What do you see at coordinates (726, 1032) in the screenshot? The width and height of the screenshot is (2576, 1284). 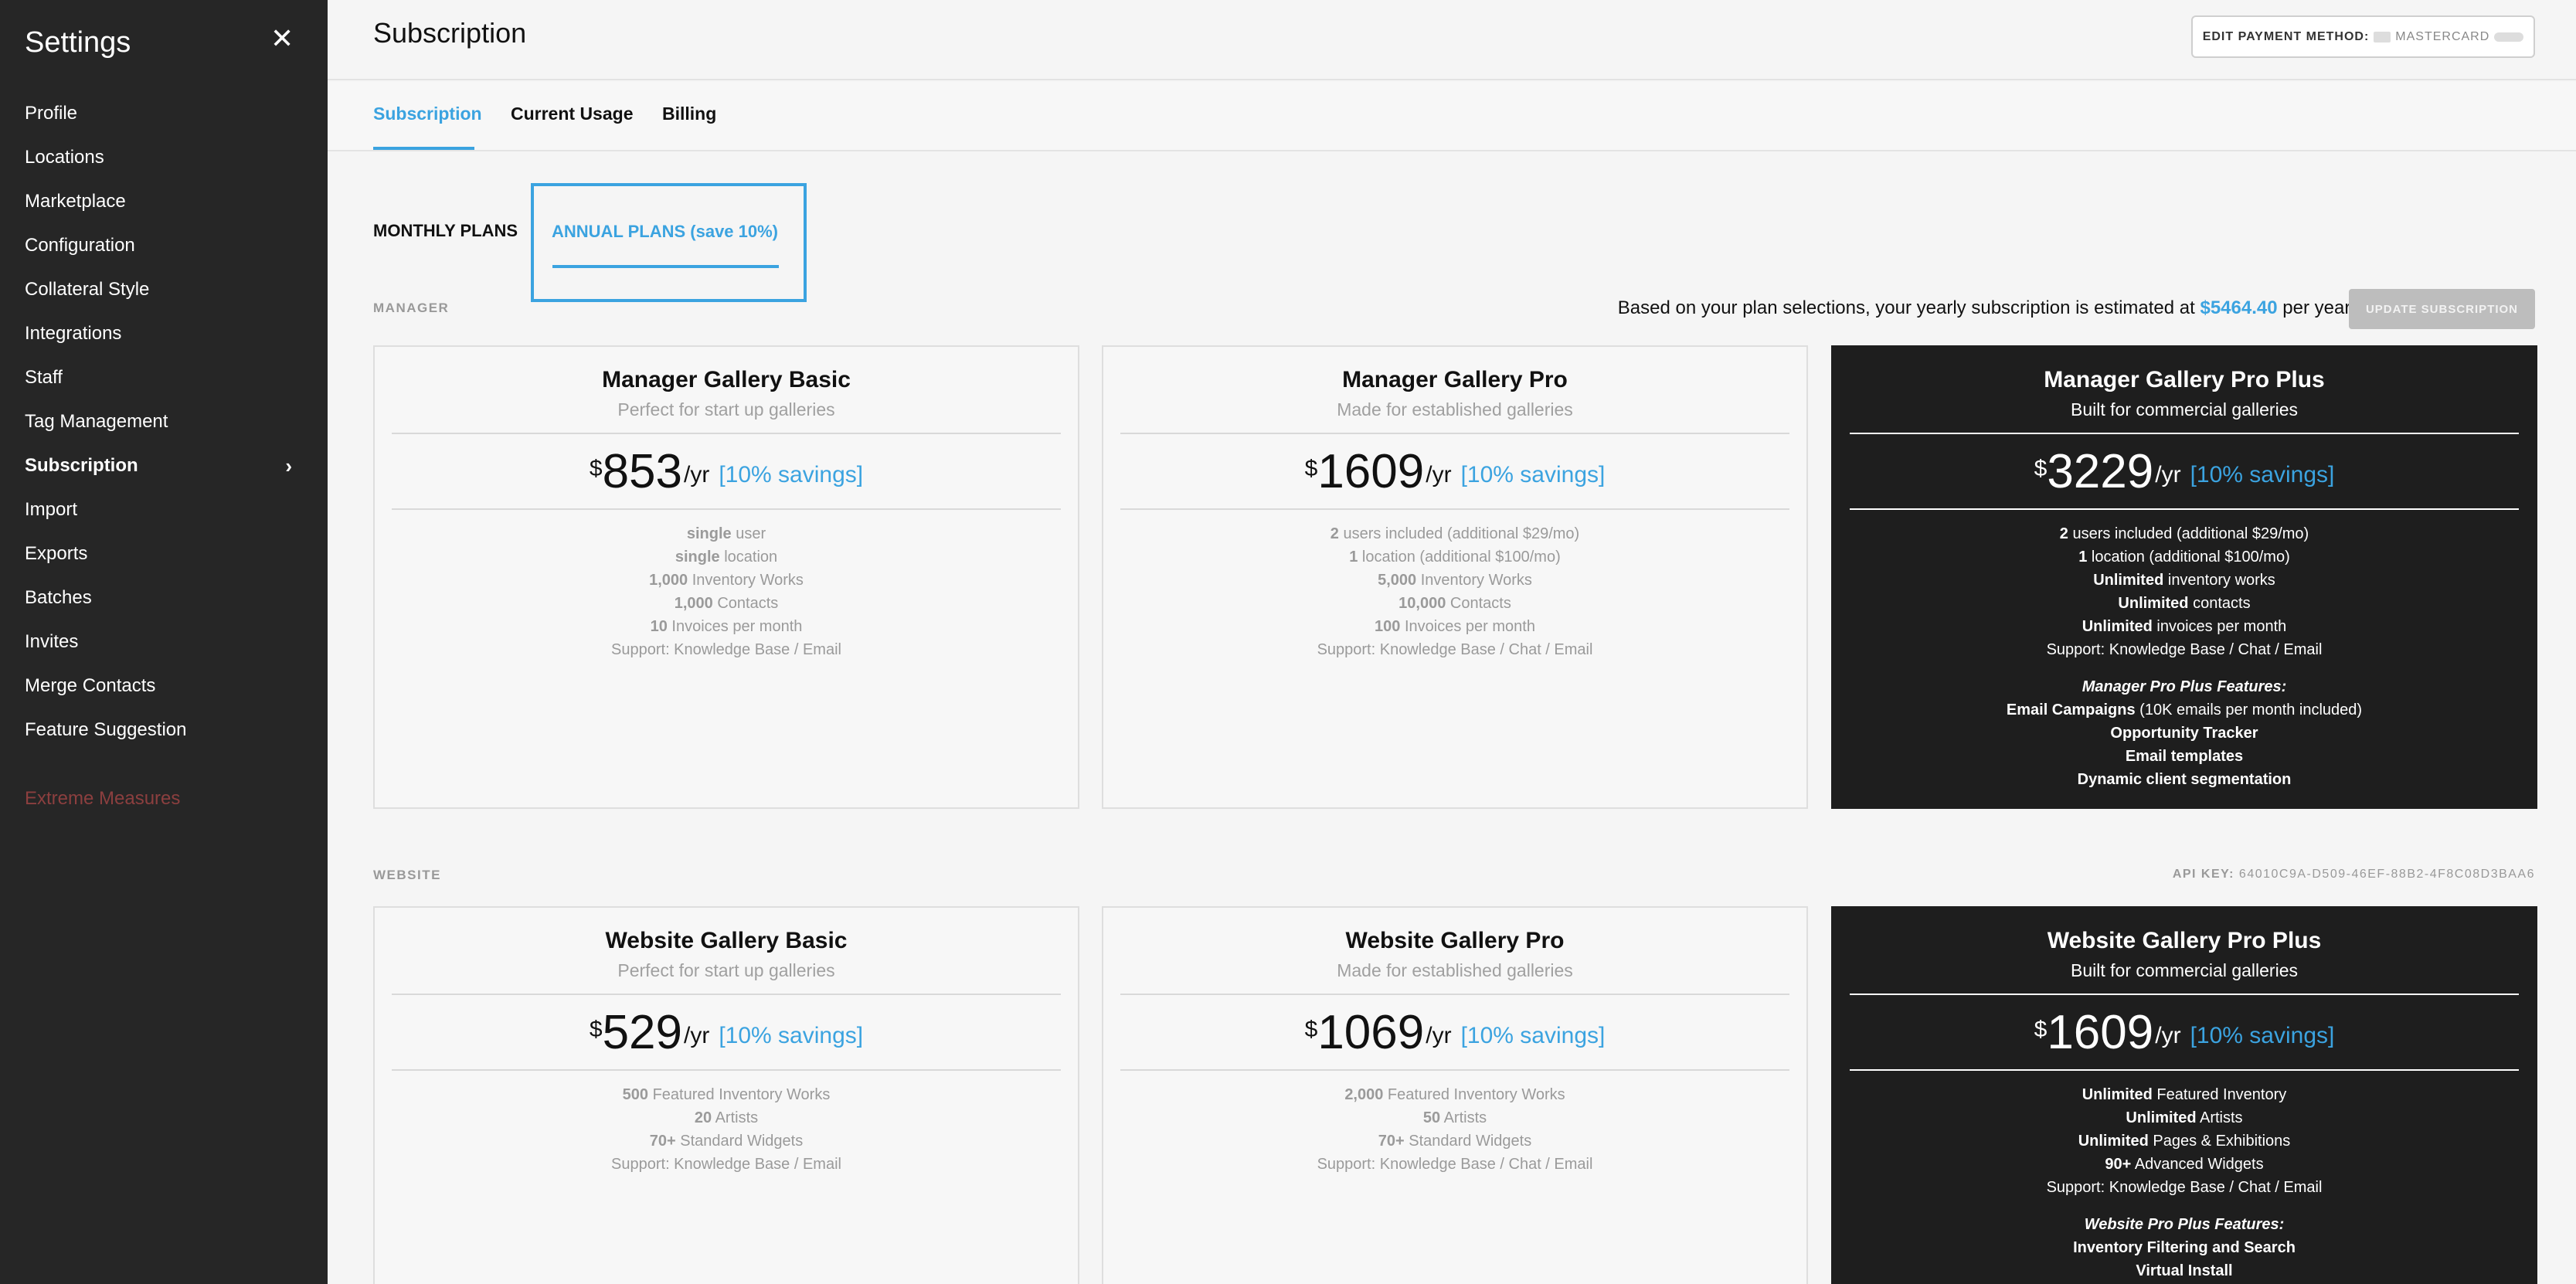 I see `plan-price: $ 529 /yr [10% savings]` at bounding box center [726, 1032].